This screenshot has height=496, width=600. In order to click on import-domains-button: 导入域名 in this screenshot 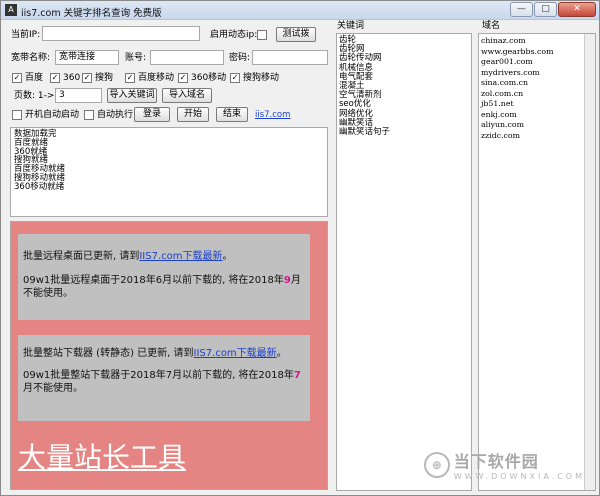, I will do `click(187, 95)`.